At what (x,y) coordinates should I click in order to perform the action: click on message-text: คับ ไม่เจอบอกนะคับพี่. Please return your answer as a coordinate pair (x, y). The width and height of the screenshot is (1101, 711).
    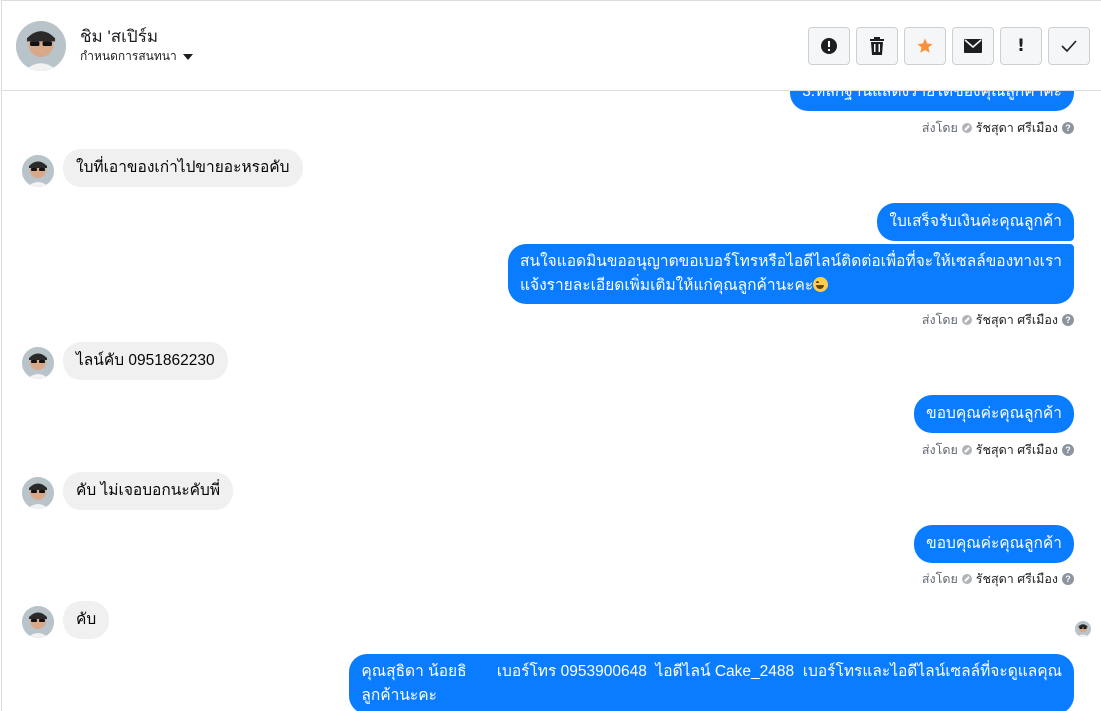
    Looking at the image, I should click on (148, 490).